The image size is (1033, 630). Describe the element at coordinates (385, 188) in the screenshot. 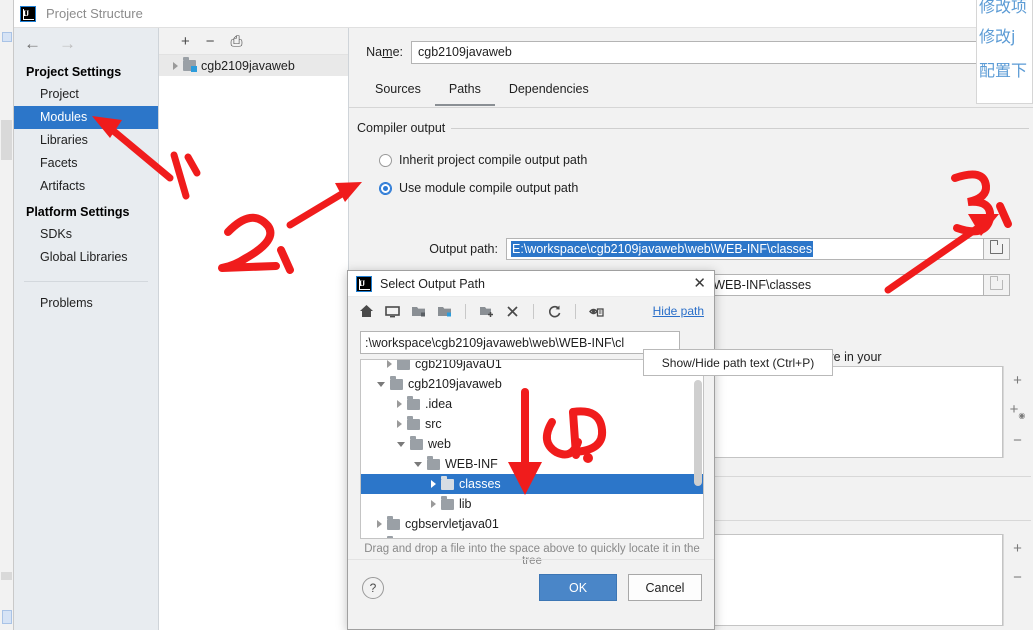

I see `radio-module-icon` at that location.